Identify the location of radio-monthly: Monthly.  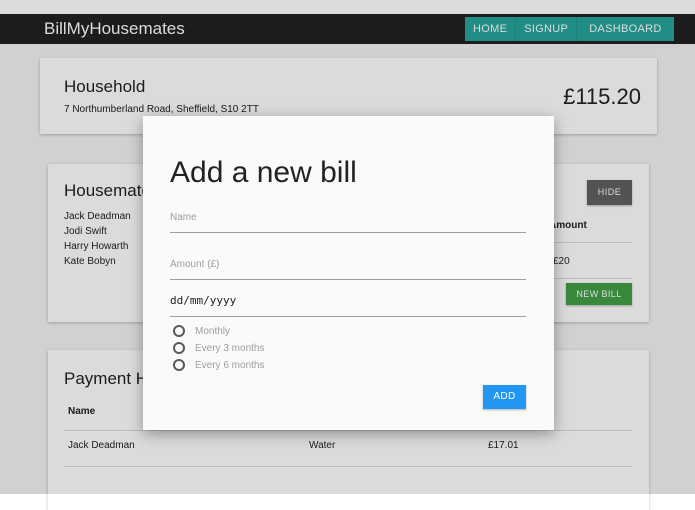
(201, 331).